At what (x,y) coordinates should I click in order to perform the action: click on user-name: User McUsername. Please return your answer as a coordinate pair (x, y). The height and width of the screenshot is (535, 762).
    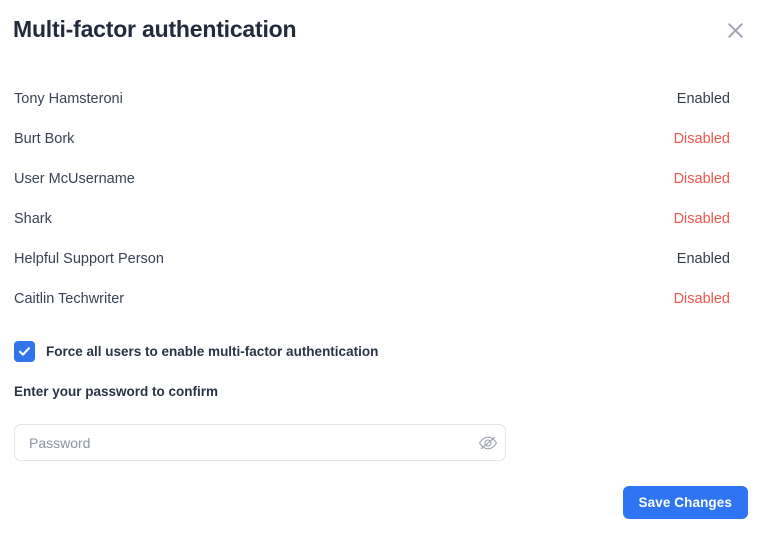
    Looking at the image, I should click on (74, 179).